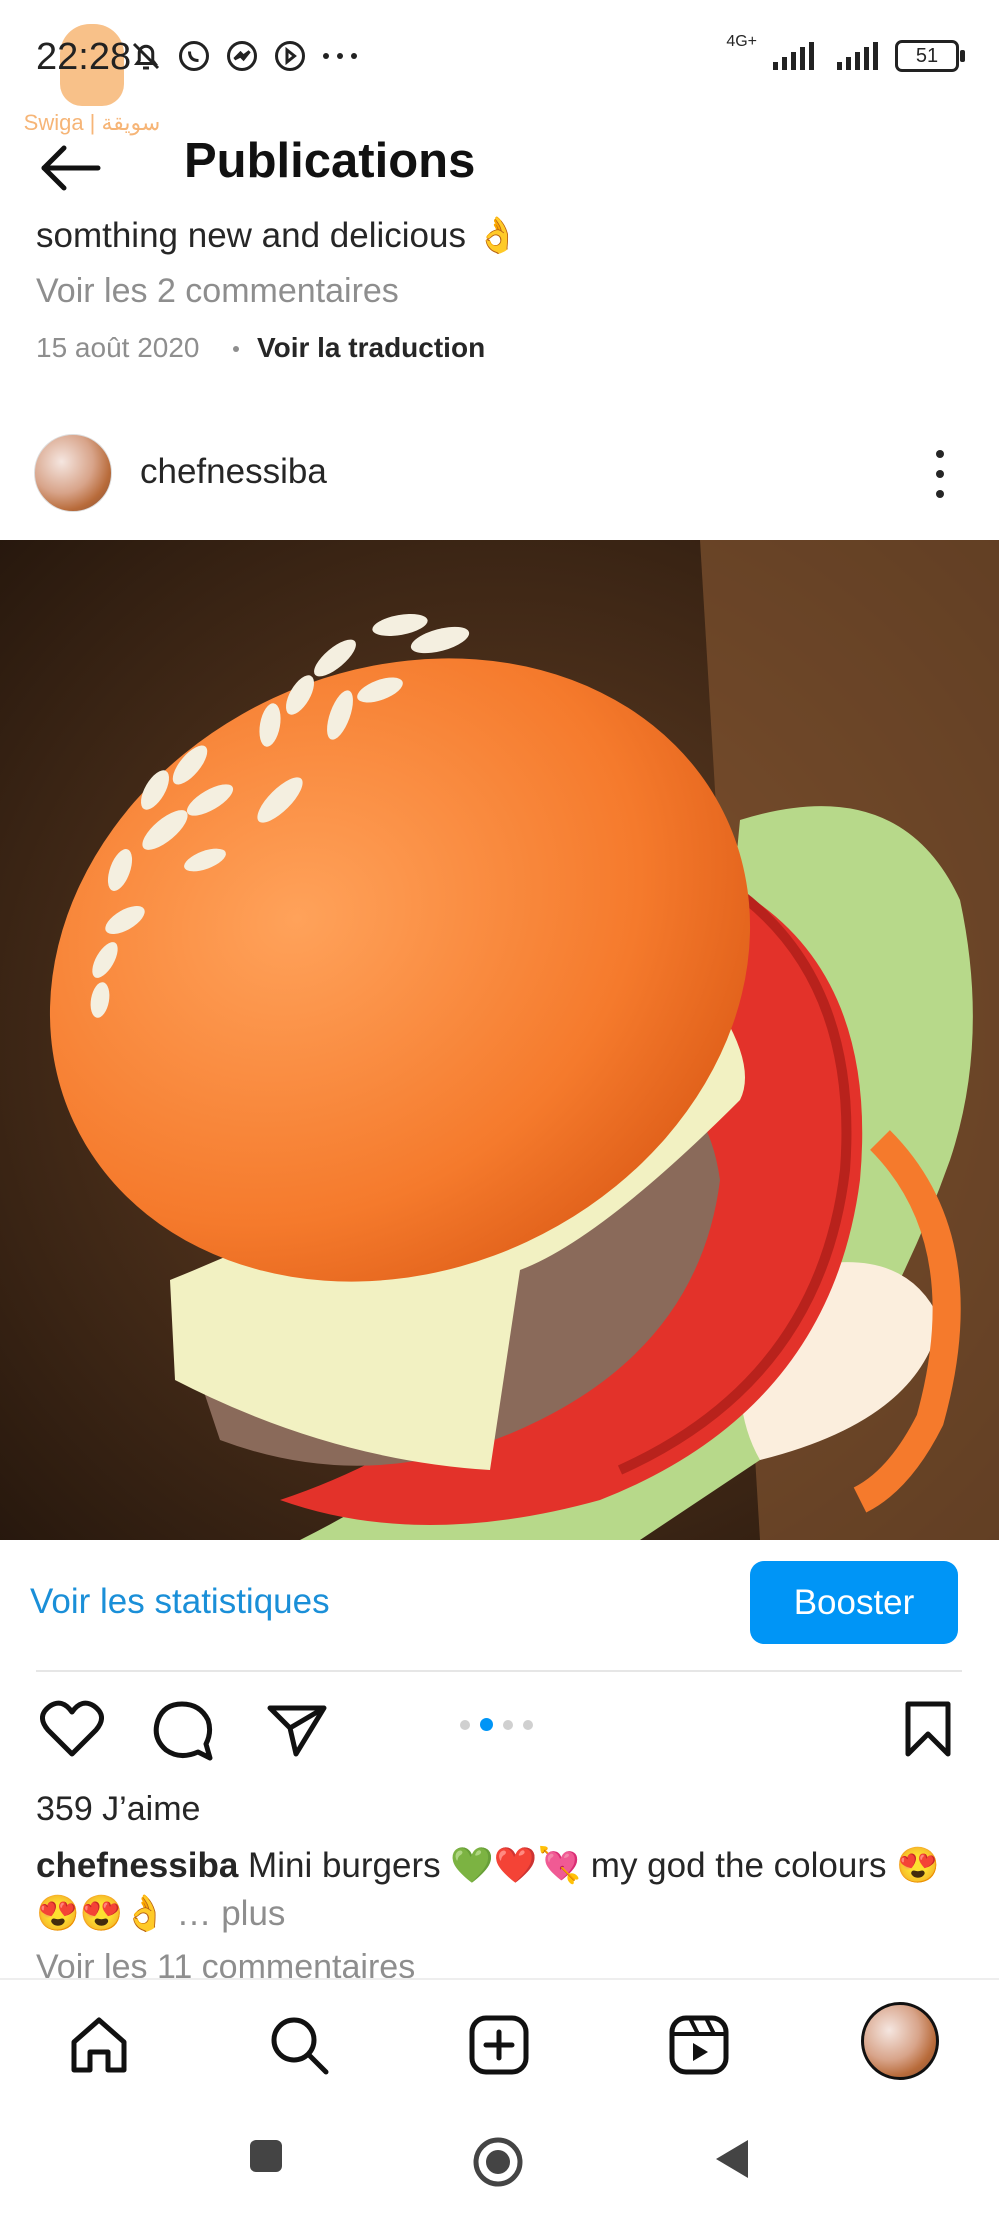  Describe the element at coordinates (290, 56) in the screenshot. I see `navigation-icon` at that location.